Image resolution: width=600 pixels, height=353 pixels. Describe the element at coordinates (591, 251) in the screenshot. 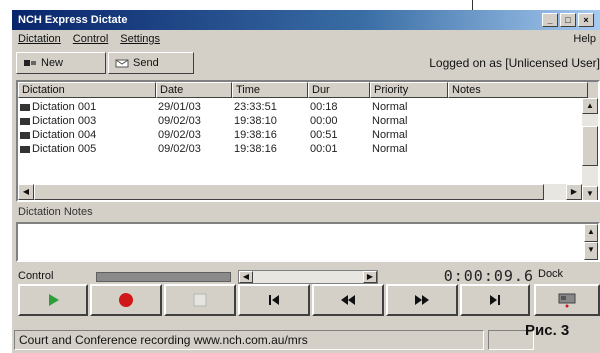

I see `notes-scroll-down: ▼` at that location.